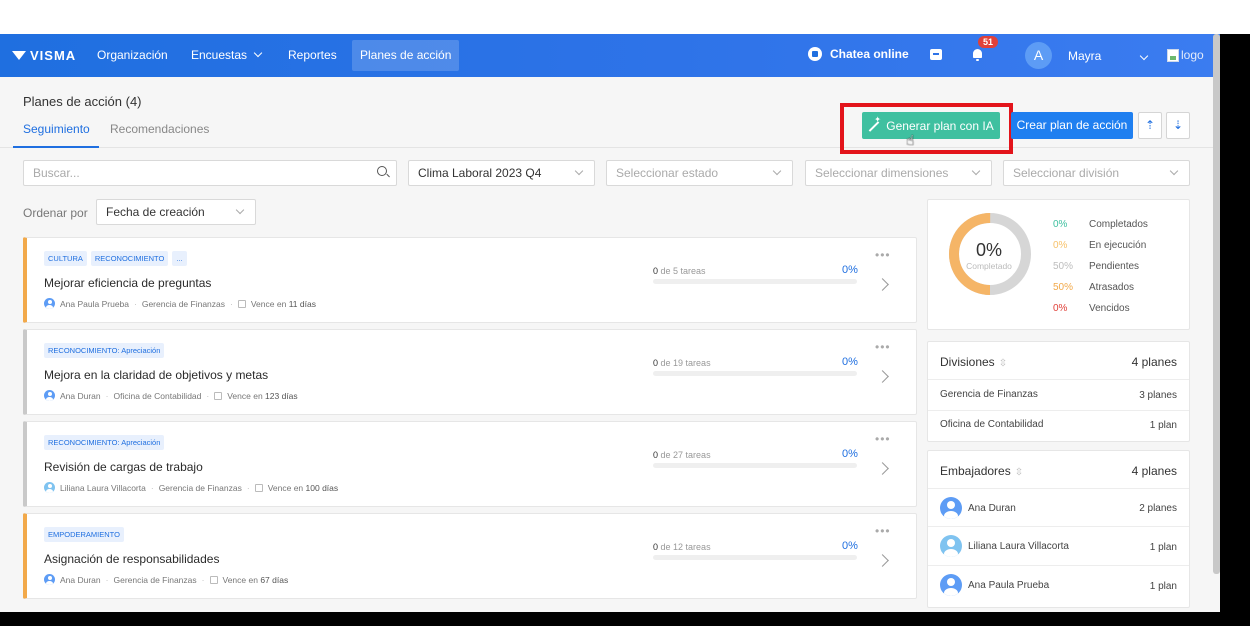 Image resolution: width=1250 pixels, height=626 pixels. Describe the element at coordinates (1141, 58) in the screenshot. I see `user-menu-chevron` at that location.